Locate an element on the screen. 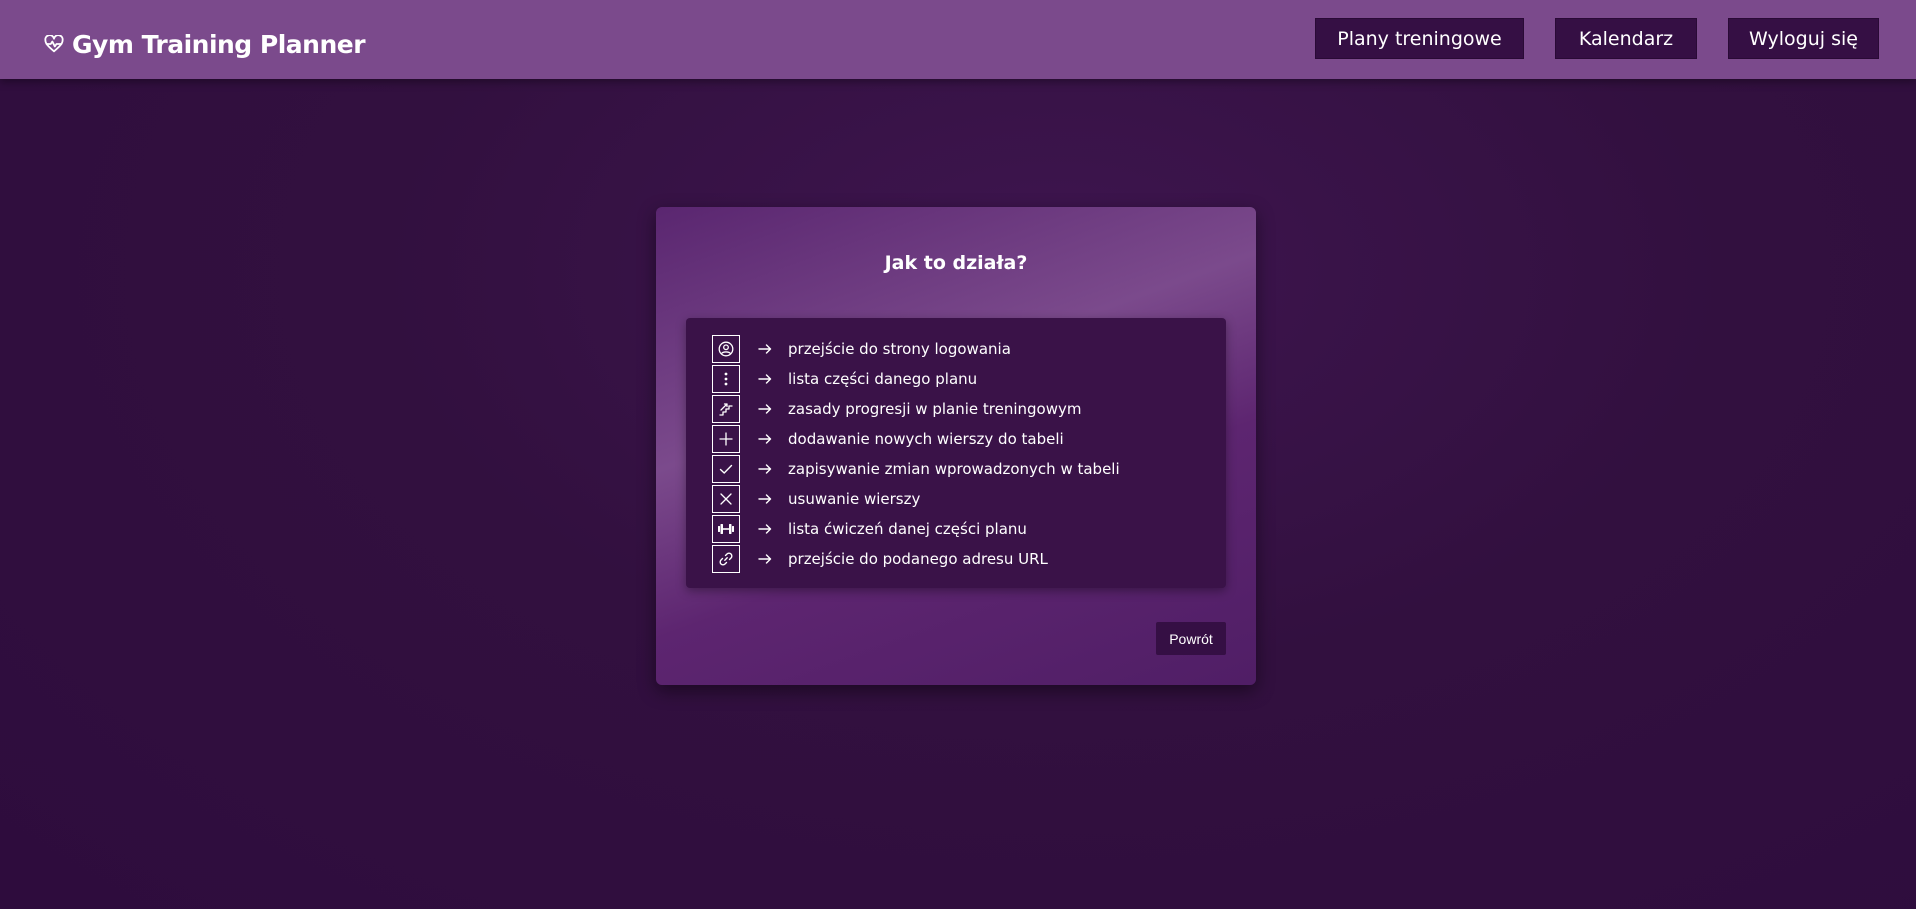 This screenshot has height=909, width=1916. brand-link: Gym Training Planner is located at coordinates (205, 44).